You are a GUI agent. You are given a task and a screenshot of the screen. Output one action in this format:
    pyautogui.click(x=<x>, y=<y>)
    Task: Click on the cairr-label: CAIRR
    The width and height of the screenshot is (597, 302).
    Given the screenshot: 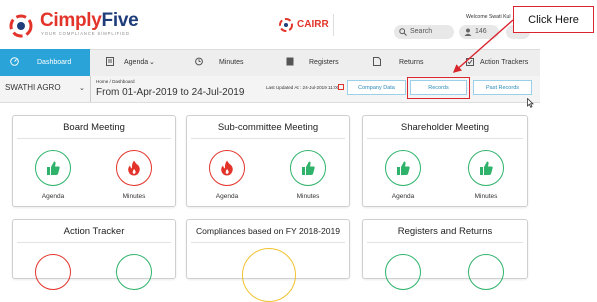 What is the action you would take?
    pyautogui.click(x=313, y=24)
    